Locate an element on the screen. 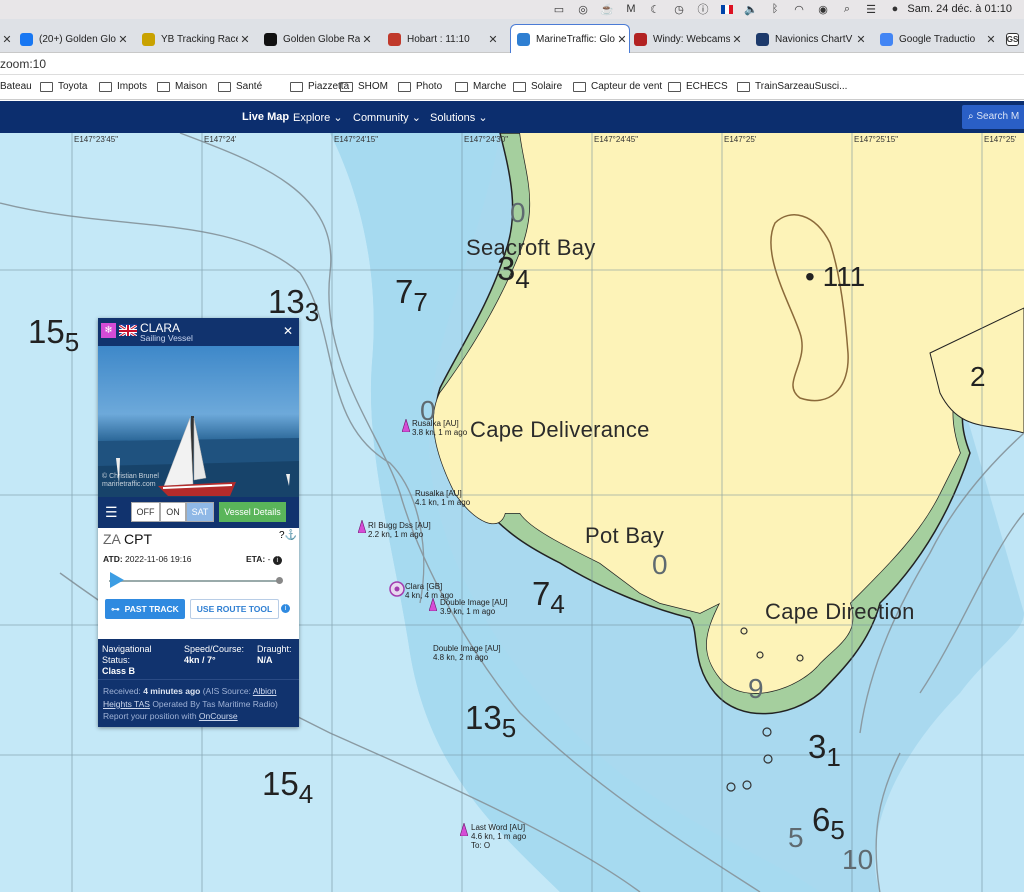 Image resolution: width=1024 pixels, height=892 pixels. bookmark-item: ECHECS is located at coordinates (698, 86).